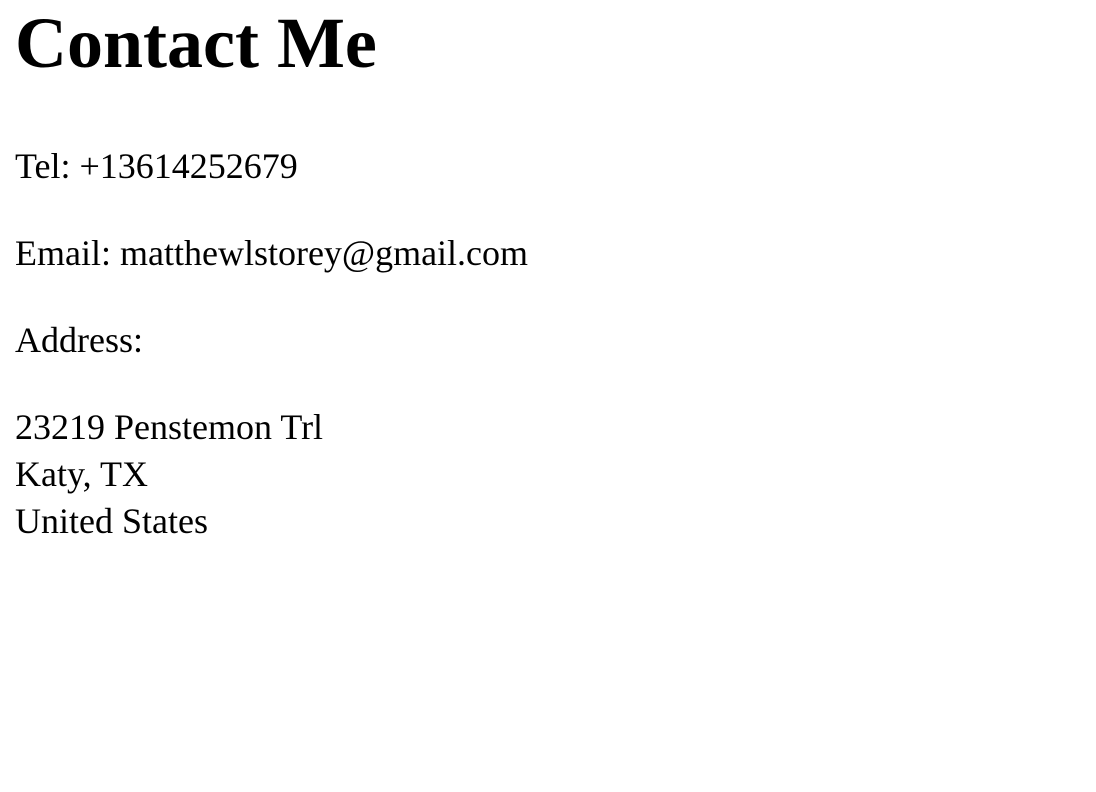 Image resolution: width=1096 pixels, height=792 pixels. Describe the element at coordinates (111, 521) in the screenshot. I see `address-country: United States` at that location.